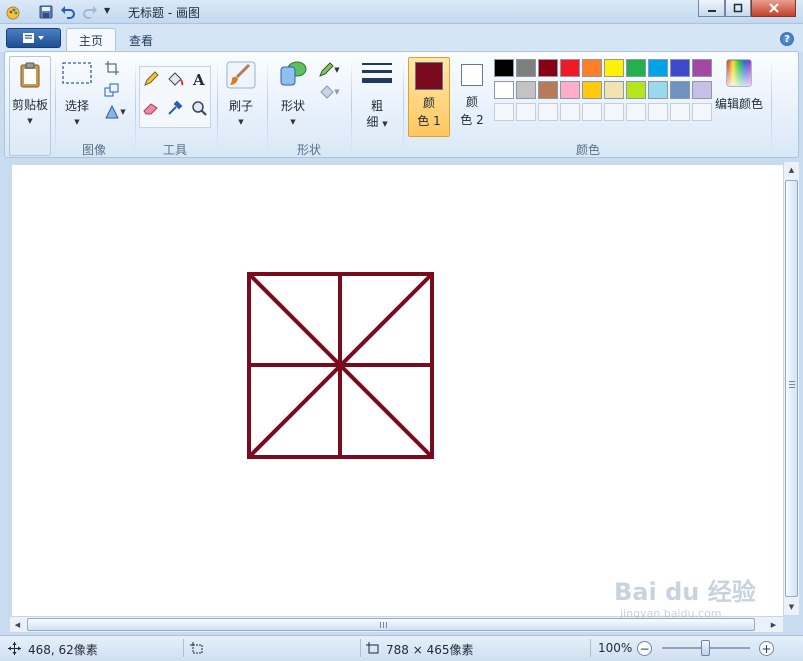 This screenshot has width=803, height=661. What do you see at coordinates (787, 39) in the screenshot?
I see `help-icon: ?` at bounding box center [787, 39].